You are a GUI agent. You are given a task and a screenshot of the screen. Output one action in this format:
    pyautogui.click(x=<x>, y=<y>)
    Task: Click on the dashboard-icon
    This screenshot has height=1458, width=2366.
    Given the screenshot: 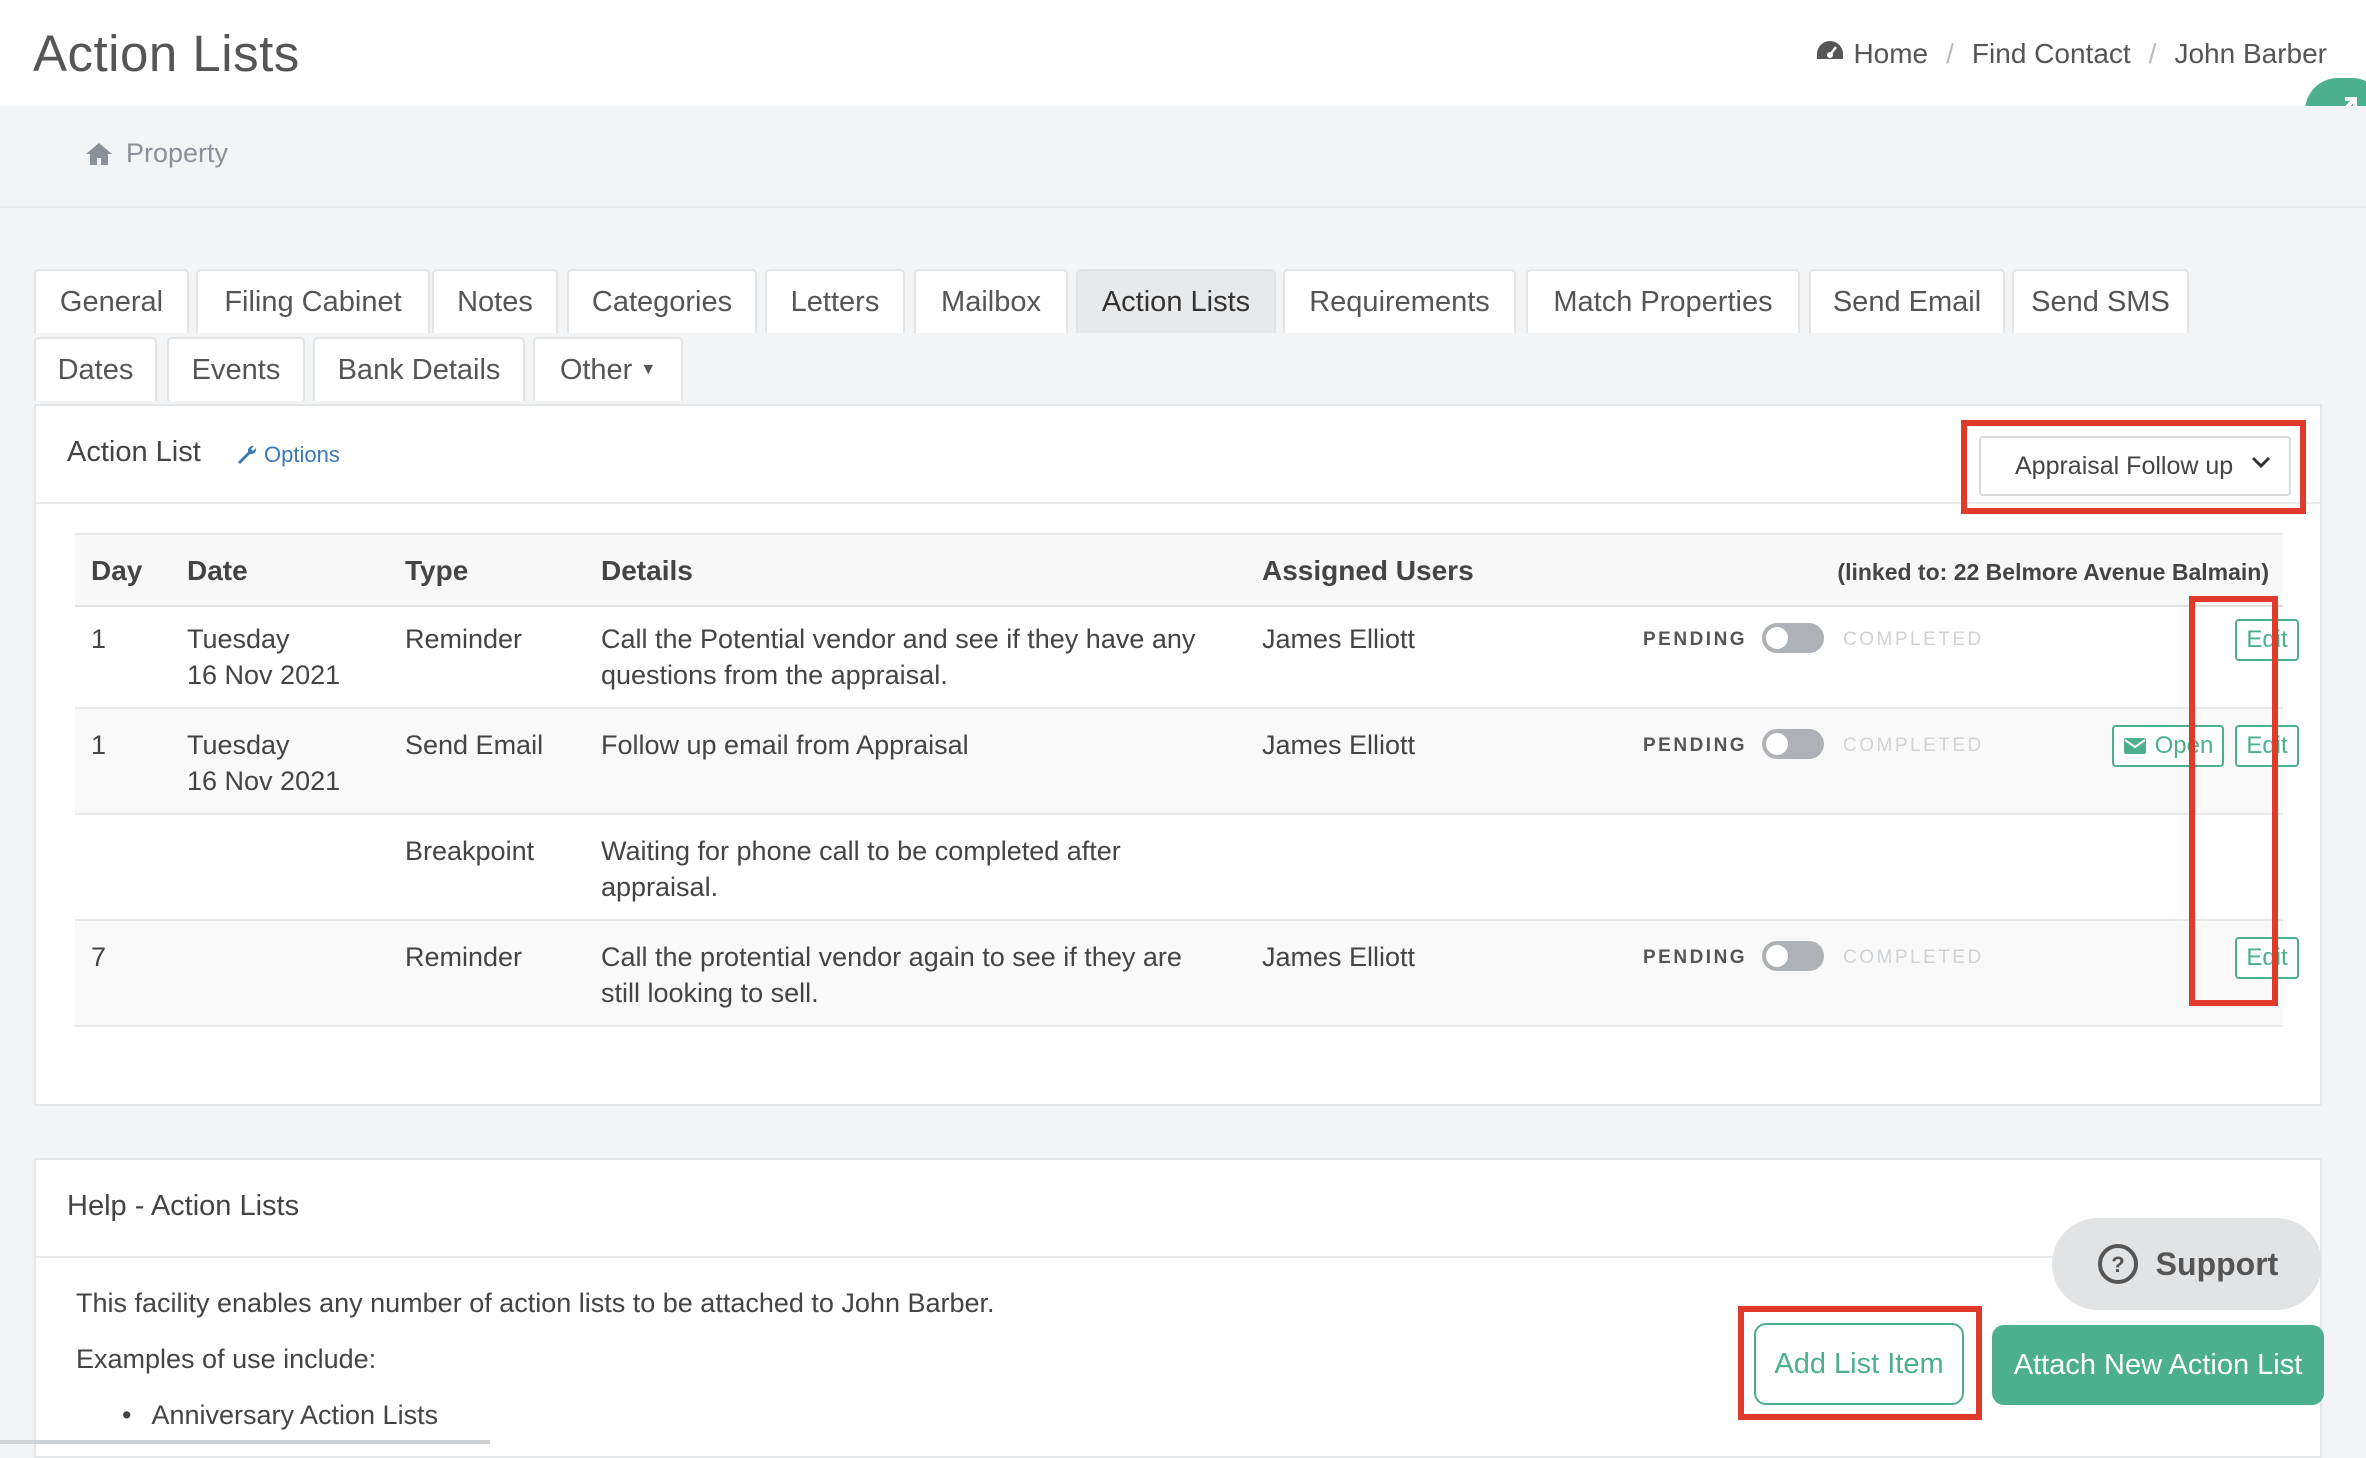 What is the action you would take?
    pyautogui.click(x=1830, y=54)
    